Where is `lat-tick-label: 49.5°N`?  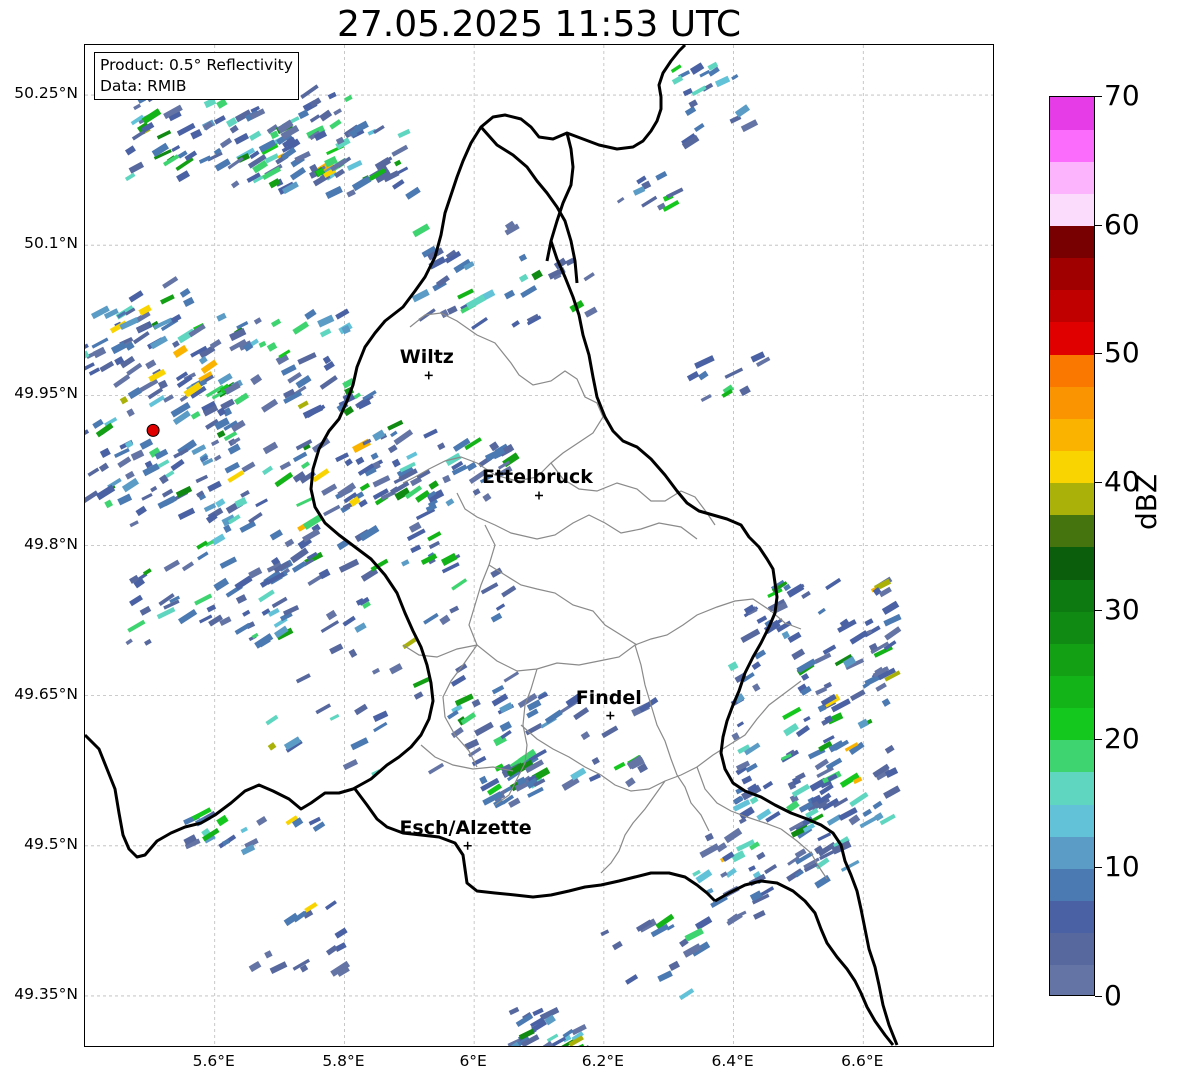 lat-tick-label: 49.5°N is located at coordinates (51, 843).